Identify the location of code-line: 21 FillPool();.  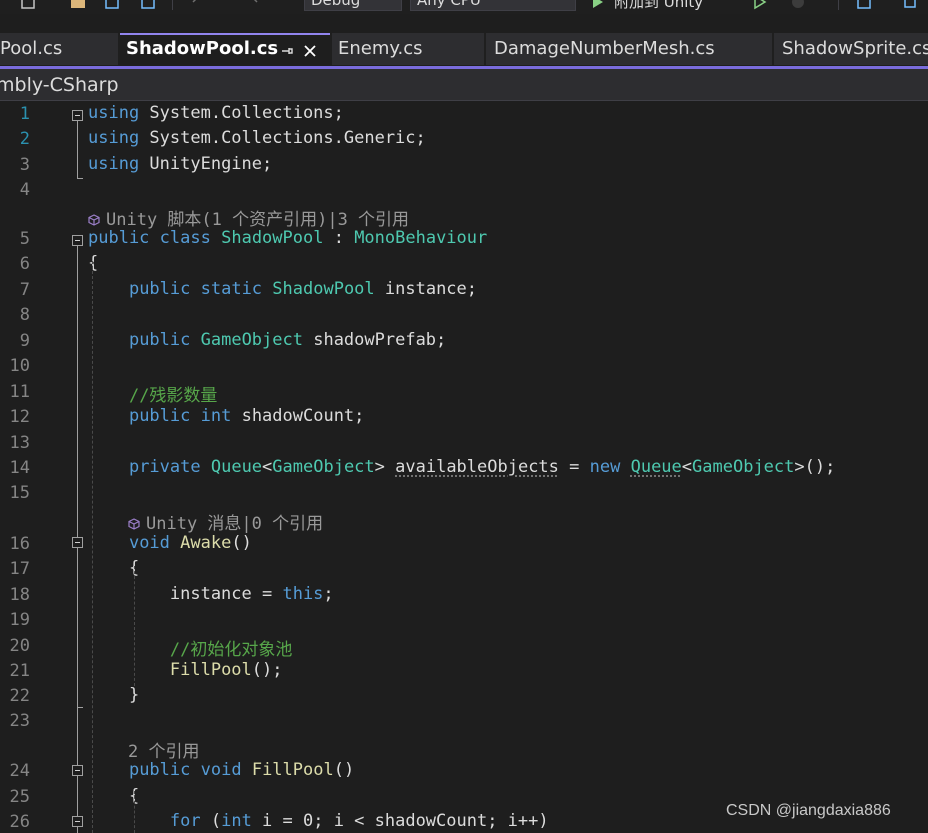
(464, 671).